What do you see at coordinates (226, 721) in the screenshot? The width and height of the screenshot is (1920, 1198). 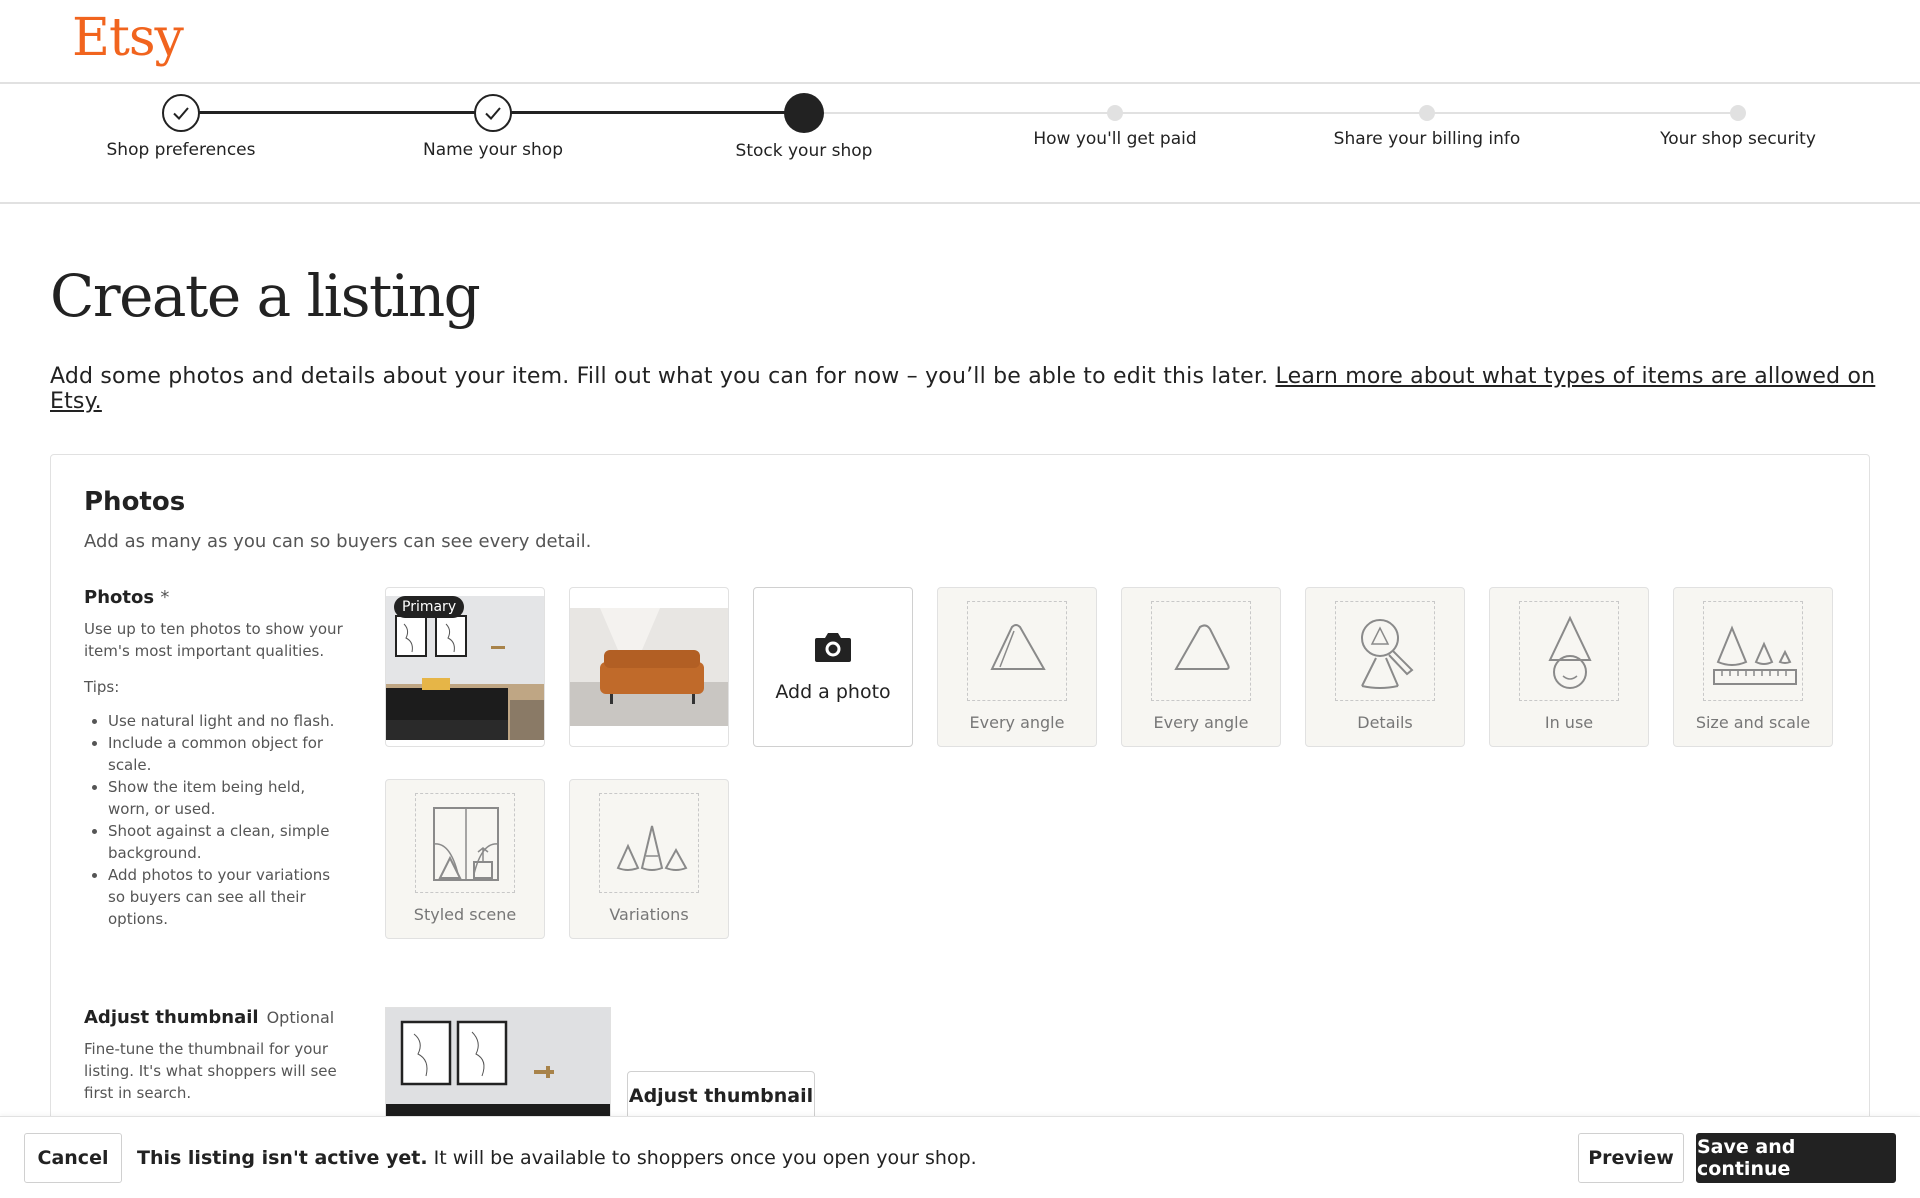 I see `tip-item: Use natural light and no flash.` at bounding box center [226, 721].